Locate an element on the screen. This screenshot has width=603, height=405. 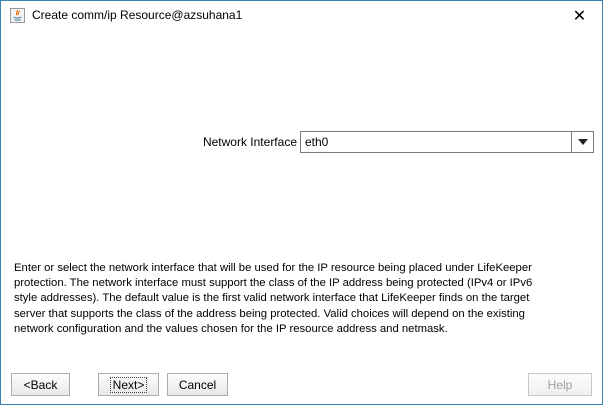
back-button: <Back is located at coordinates (40, 384).